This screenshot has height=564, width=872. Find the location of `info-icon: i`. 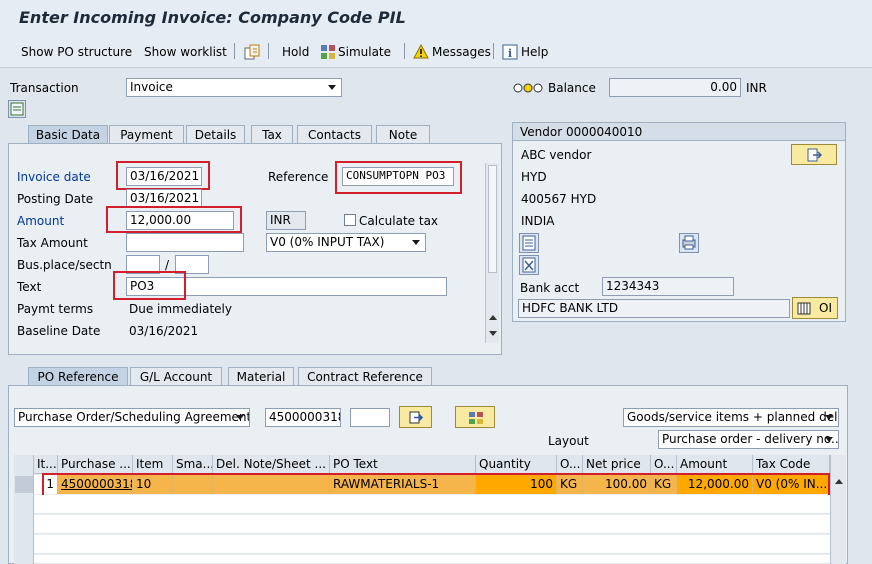

info-icon: i is located at coordinates (510, 52).